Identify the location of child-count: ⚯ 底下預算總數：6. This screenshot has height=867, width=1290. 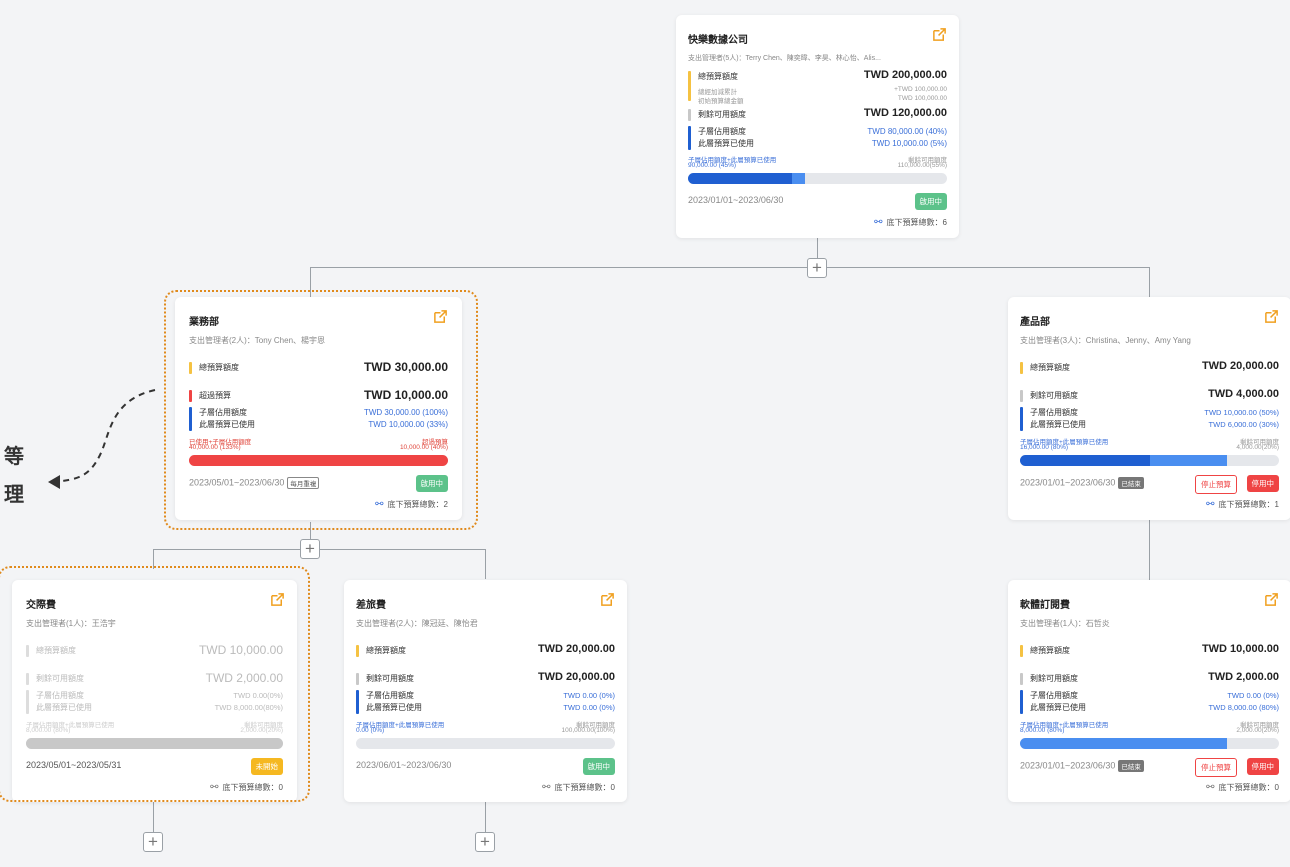
(910, 222).